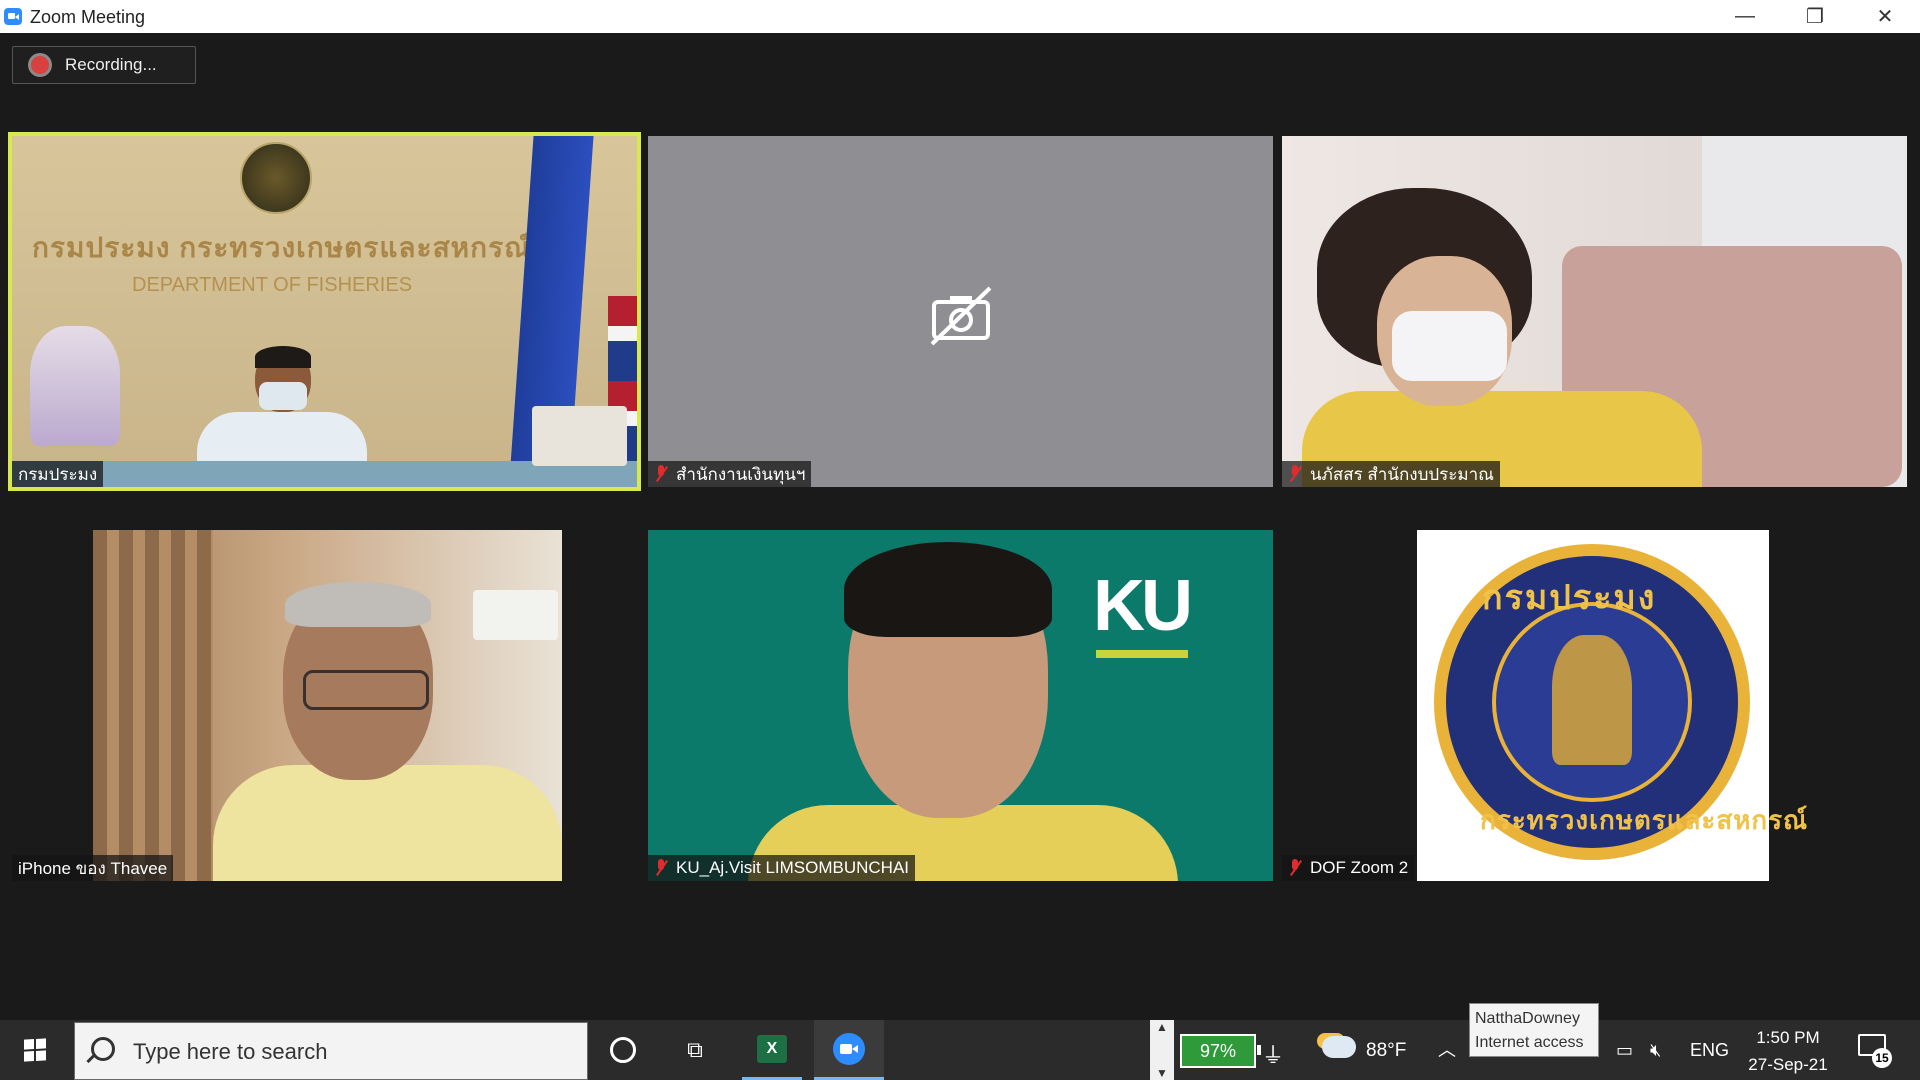 The width and height of the screenshot is (1920, 1080). What do you see at coordinates (1447, 1049) in the screenshot?
I see `show-hidden-icons-button: ︿` at bounding box center [1447, 1049].